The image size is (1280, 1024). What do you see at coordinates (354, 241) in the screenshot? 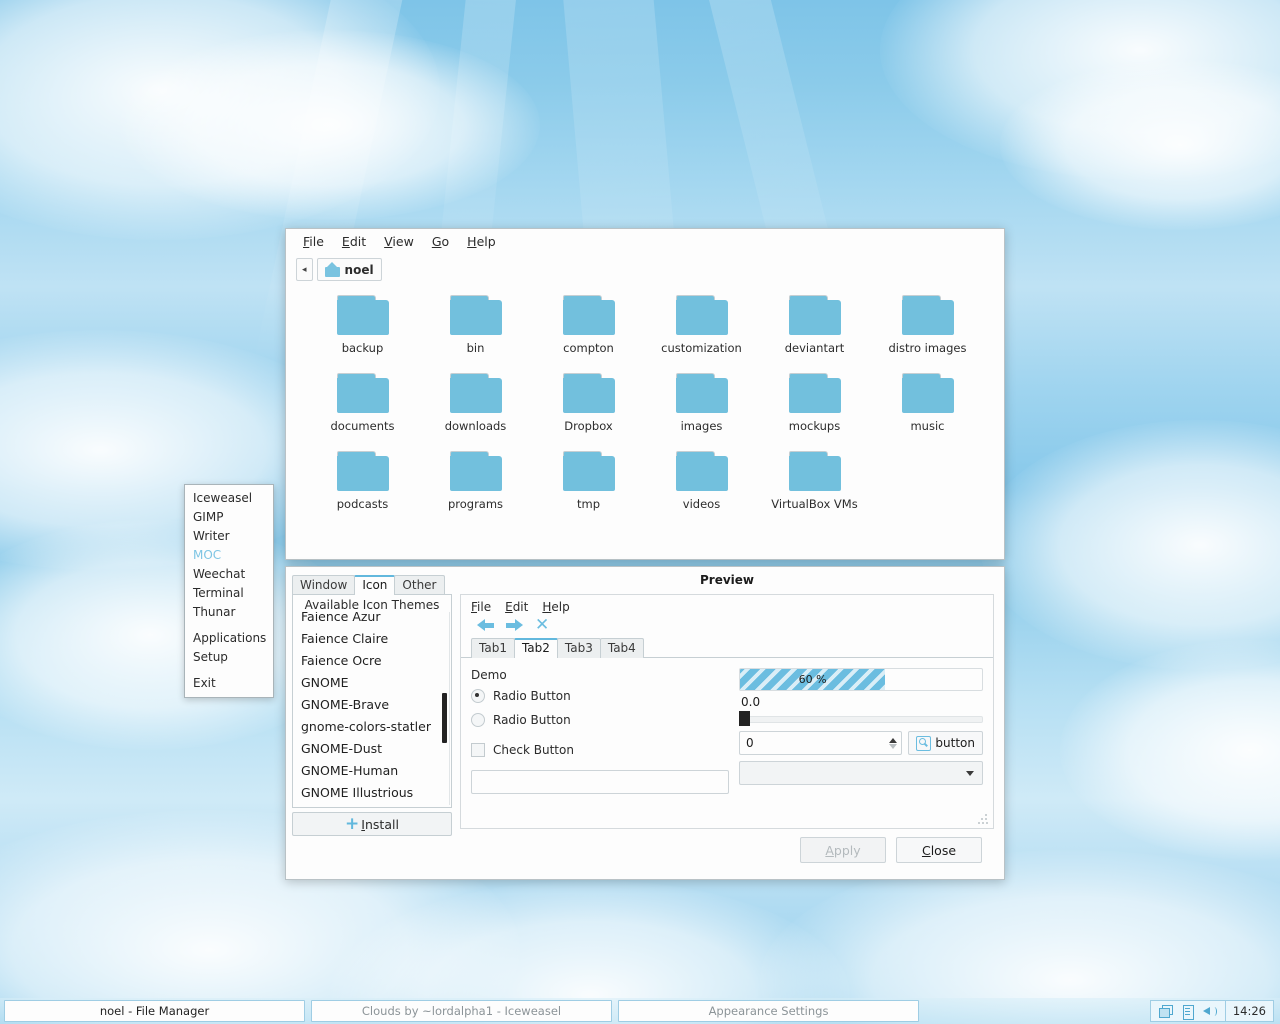
I see `menu-edit: Edit` at bounding box center [354, 241].